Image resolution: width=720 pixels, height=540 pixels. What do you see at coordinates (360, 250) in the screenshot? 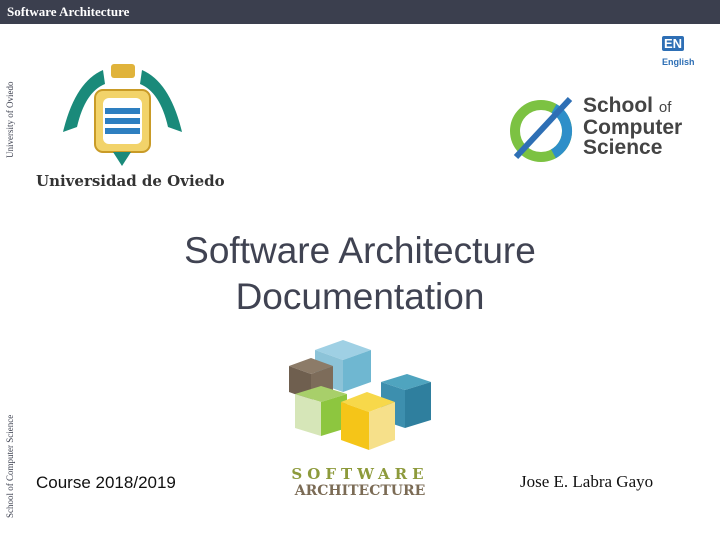
I see `slide-title-line-1: Software Architecture` at bounding box center [360, 250].